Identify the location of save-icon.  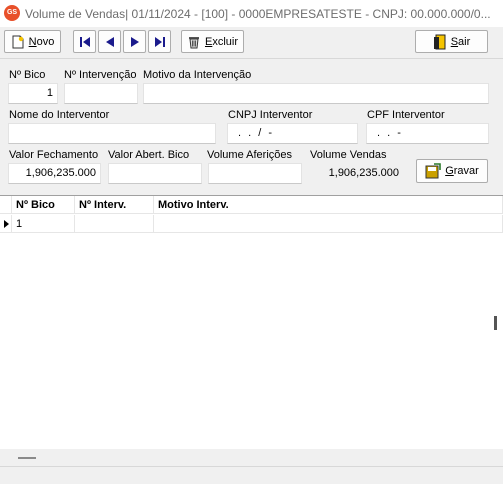
(433, 171).